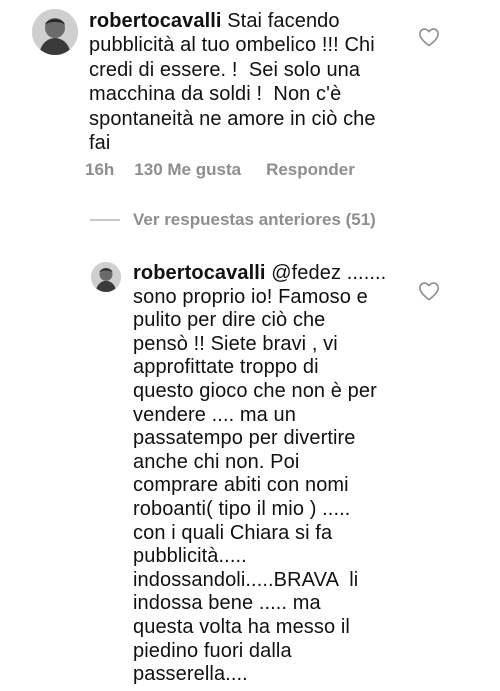  What do you see at coordinates (226, 367) in the screenshot?
I see `comment-text-line: approfittate troppo di` at bounding box center [226, 367].